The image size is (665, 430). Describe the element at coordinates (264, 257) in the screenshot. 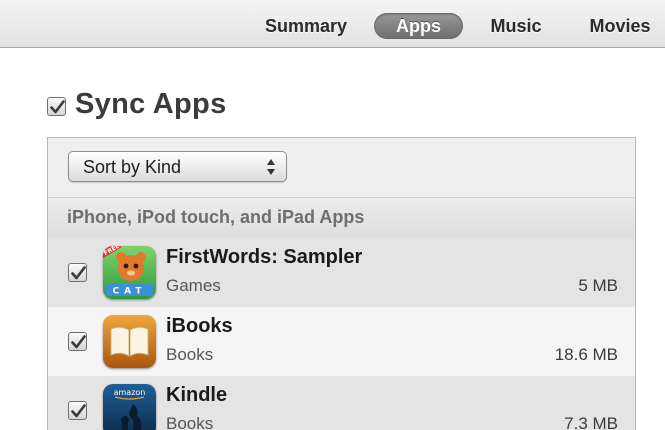

I see `app-name: FirstWords: Sampler` at that location.